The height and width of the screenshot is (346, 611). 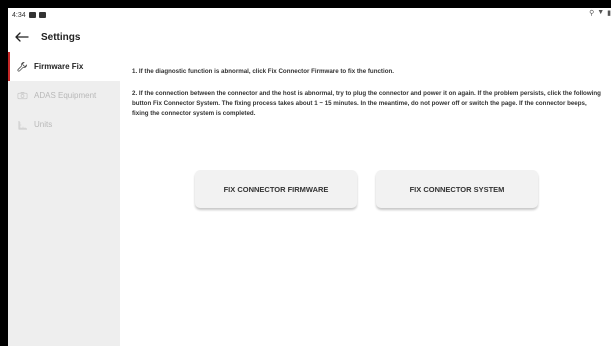 I want to click on wrench-icon, so click(x=22, y=66).